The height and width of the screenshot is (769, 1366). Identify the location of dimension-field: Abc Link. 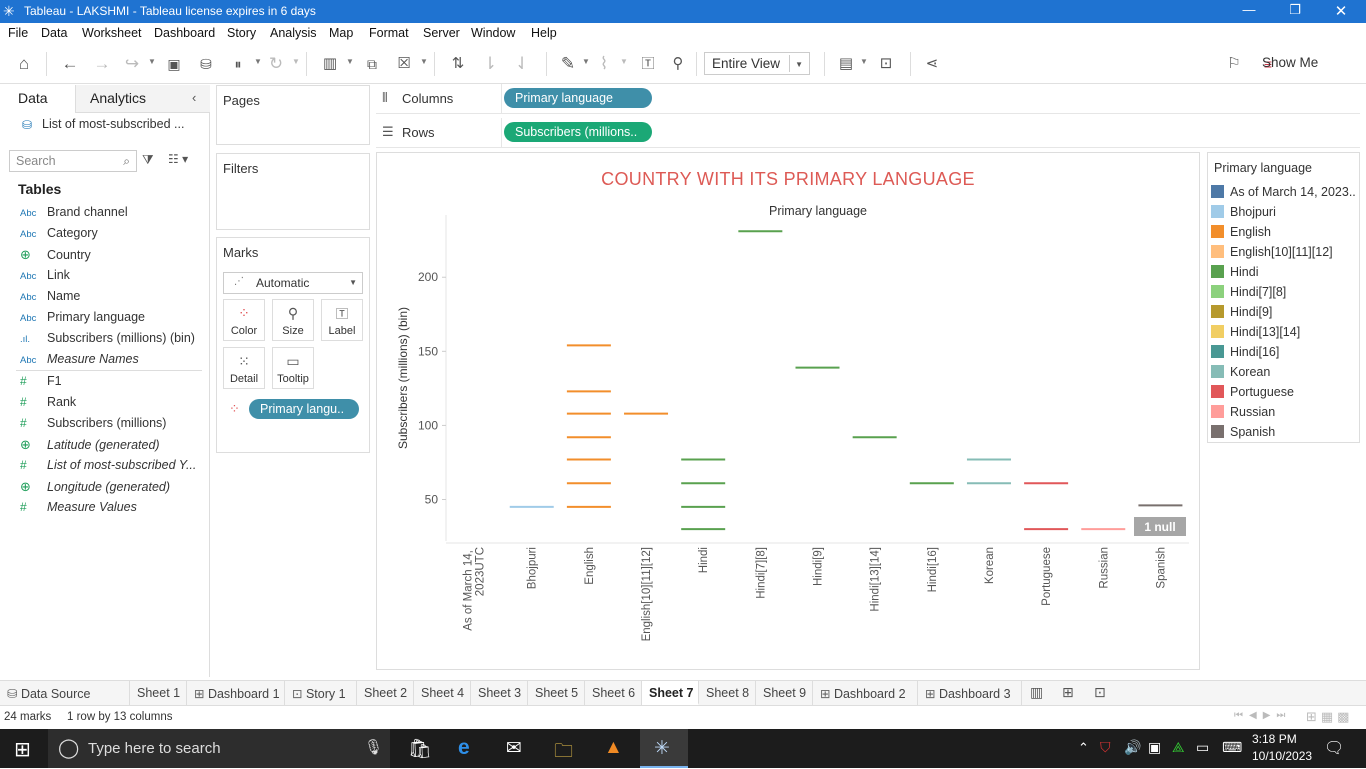
(45, 275).